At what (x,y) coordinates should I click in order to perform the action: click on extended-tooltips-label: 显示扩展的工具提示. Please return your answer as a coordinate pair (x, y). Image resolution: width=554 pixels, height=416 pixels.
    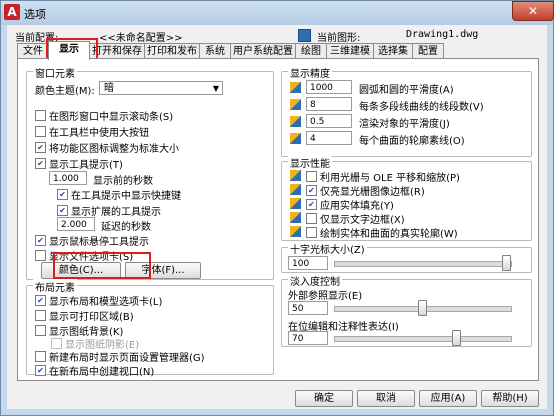
    Looking at the image, I should click on (116, 212).